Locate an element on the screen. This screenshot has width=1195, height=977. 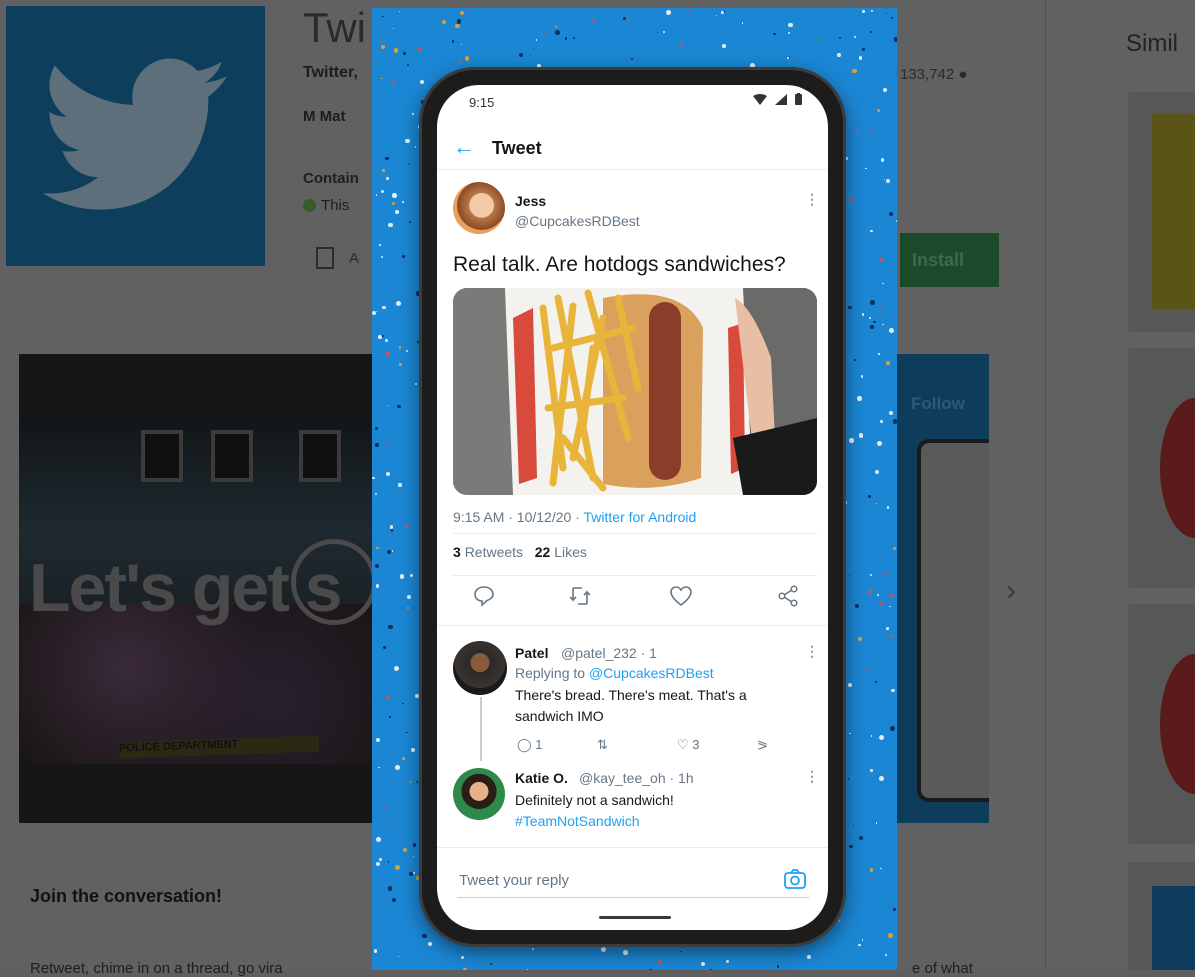
tweet-author-handle: @CupcakesRDBest is located at coordinates (577, 221).